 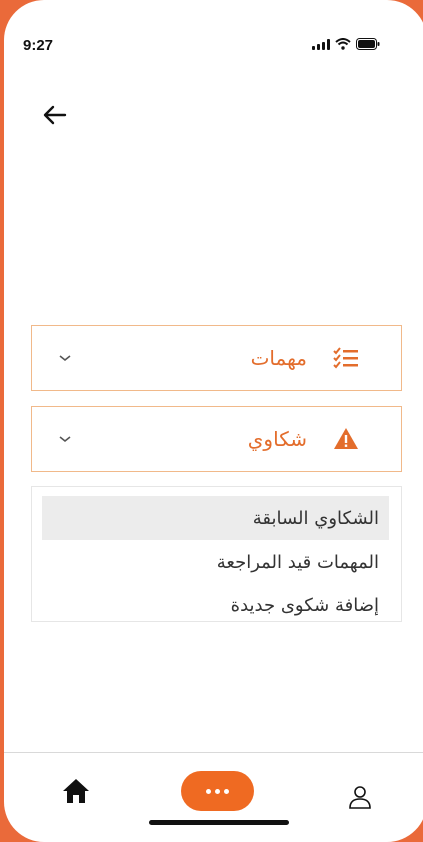 What do you see at coordinates (343, 44) in the screenshot?
I see `wifi-icon` at bounding box center [343, 44].